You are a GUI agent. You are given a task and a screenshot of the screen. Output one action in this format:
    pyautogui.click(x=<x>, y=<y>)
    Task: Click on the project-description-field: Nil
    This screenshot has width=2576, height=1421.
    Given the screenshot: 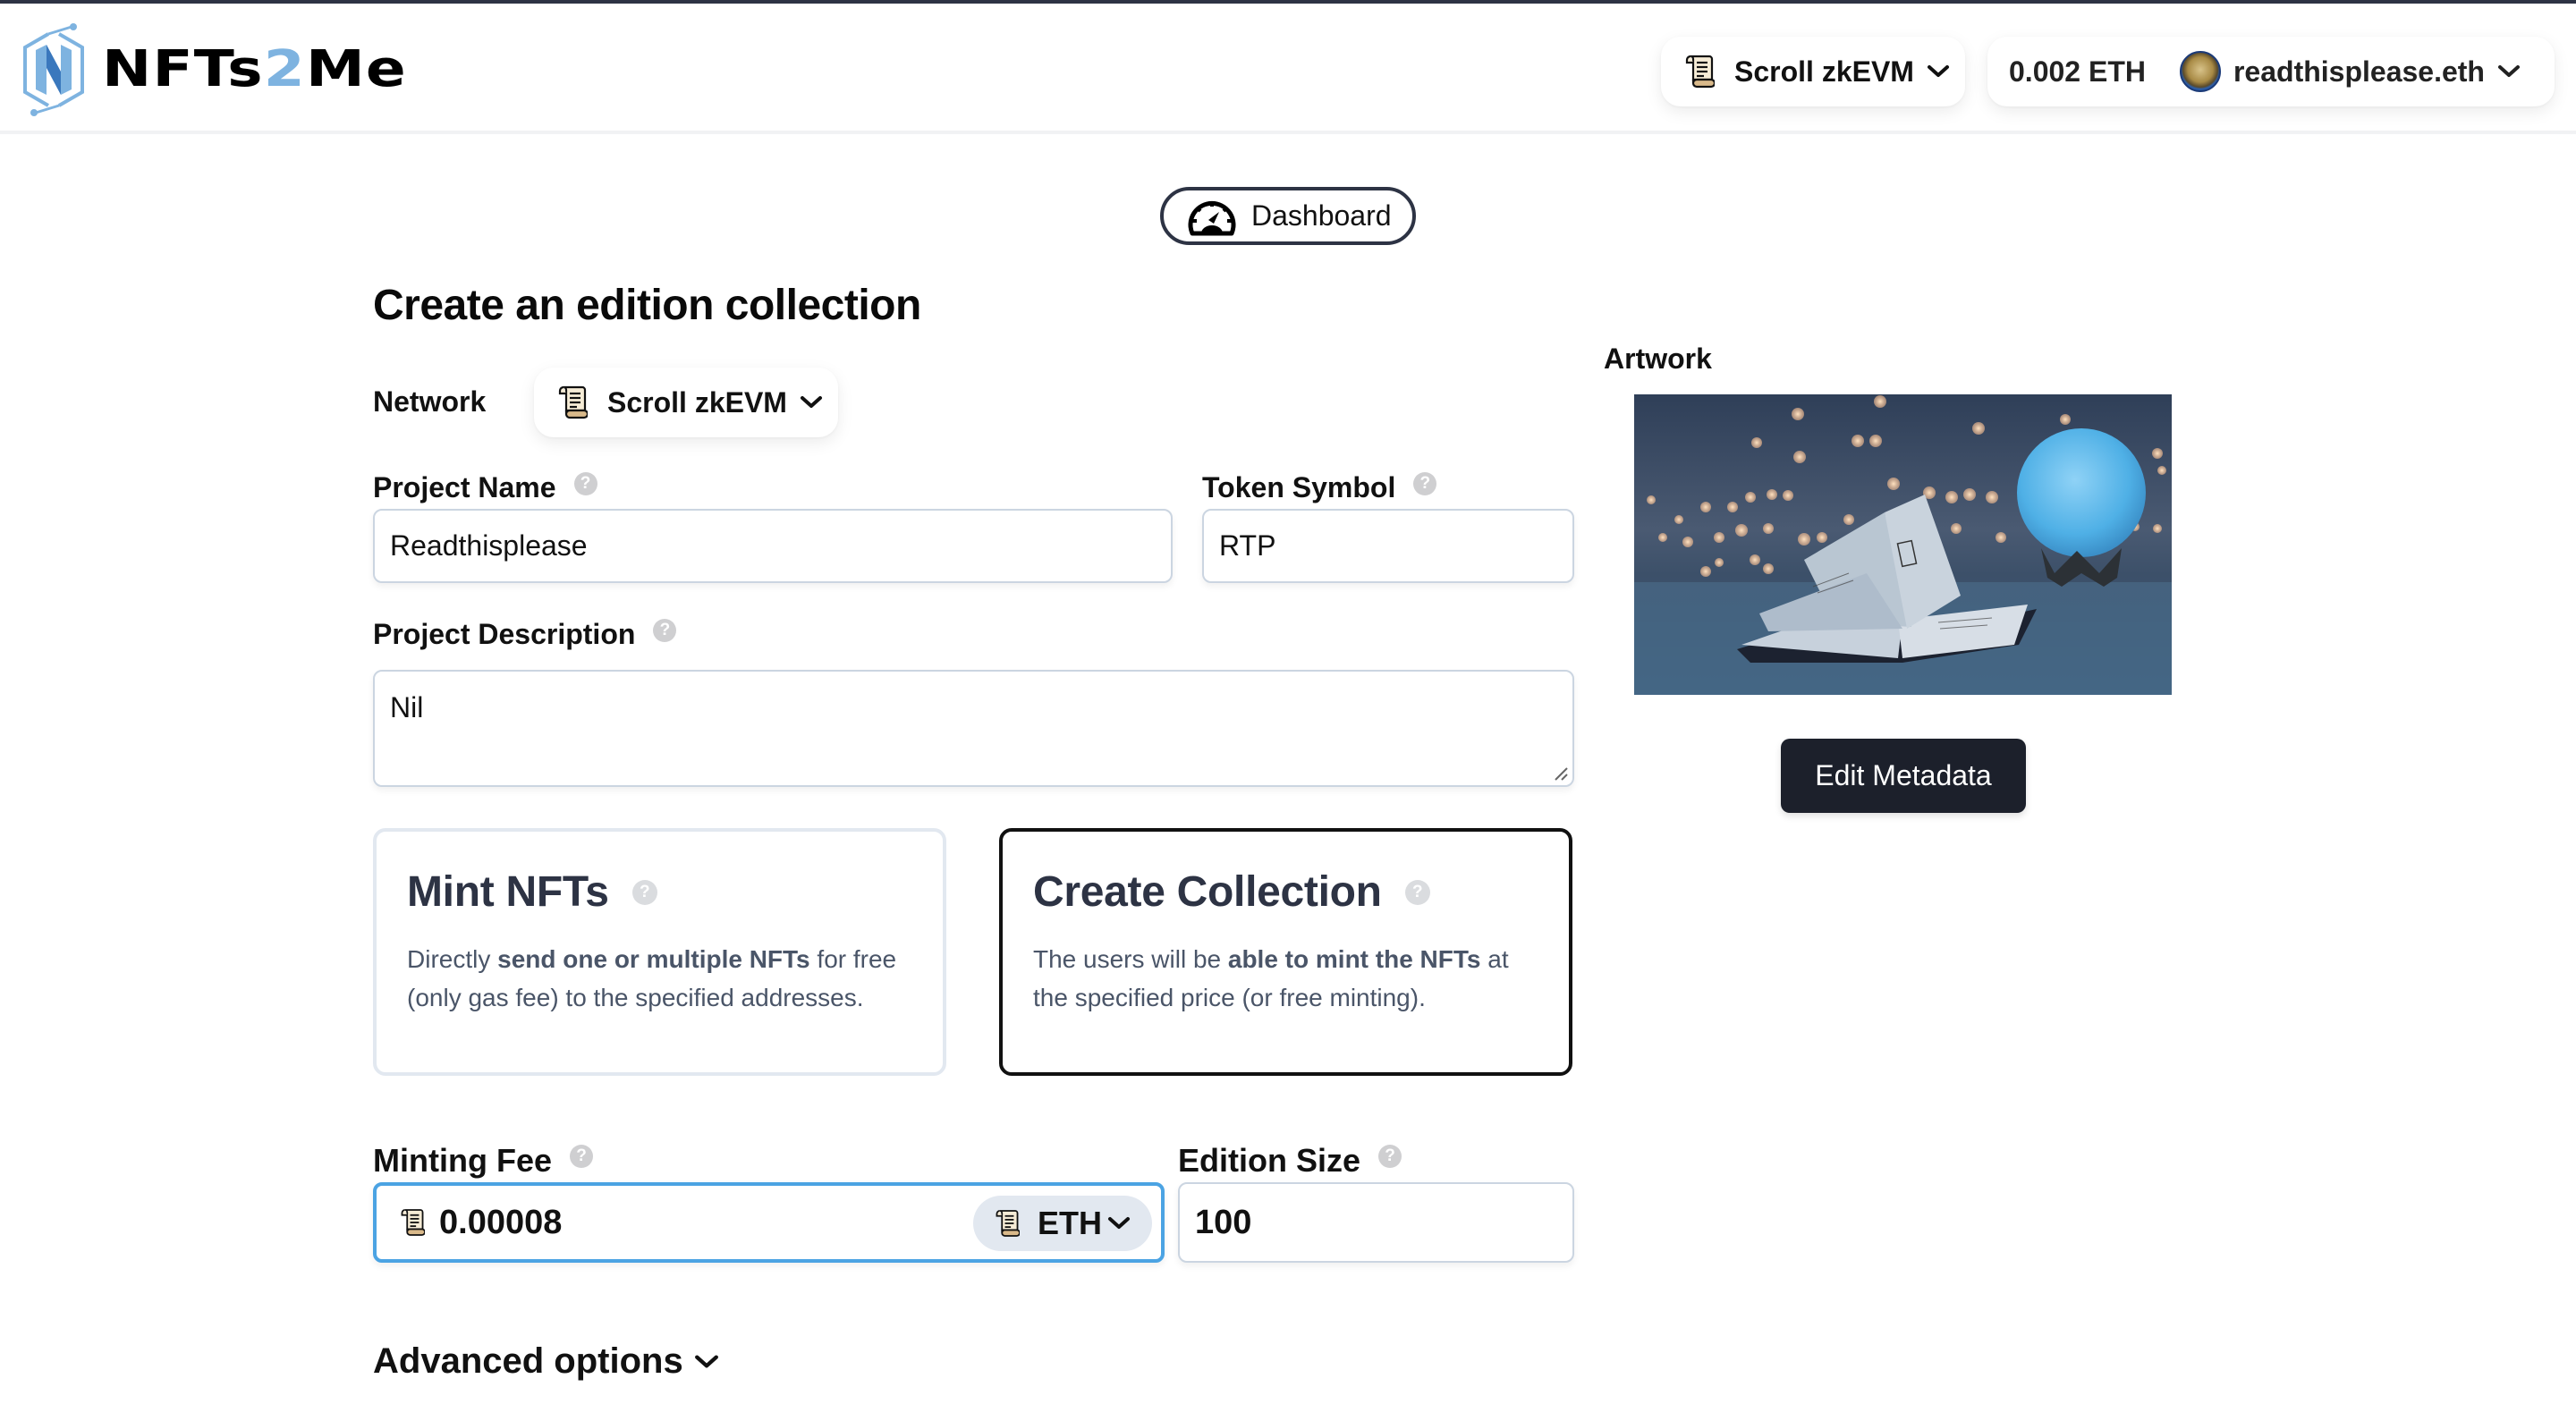 What is the action you would take?
    pyautogui.click(x=973, y=728)
    